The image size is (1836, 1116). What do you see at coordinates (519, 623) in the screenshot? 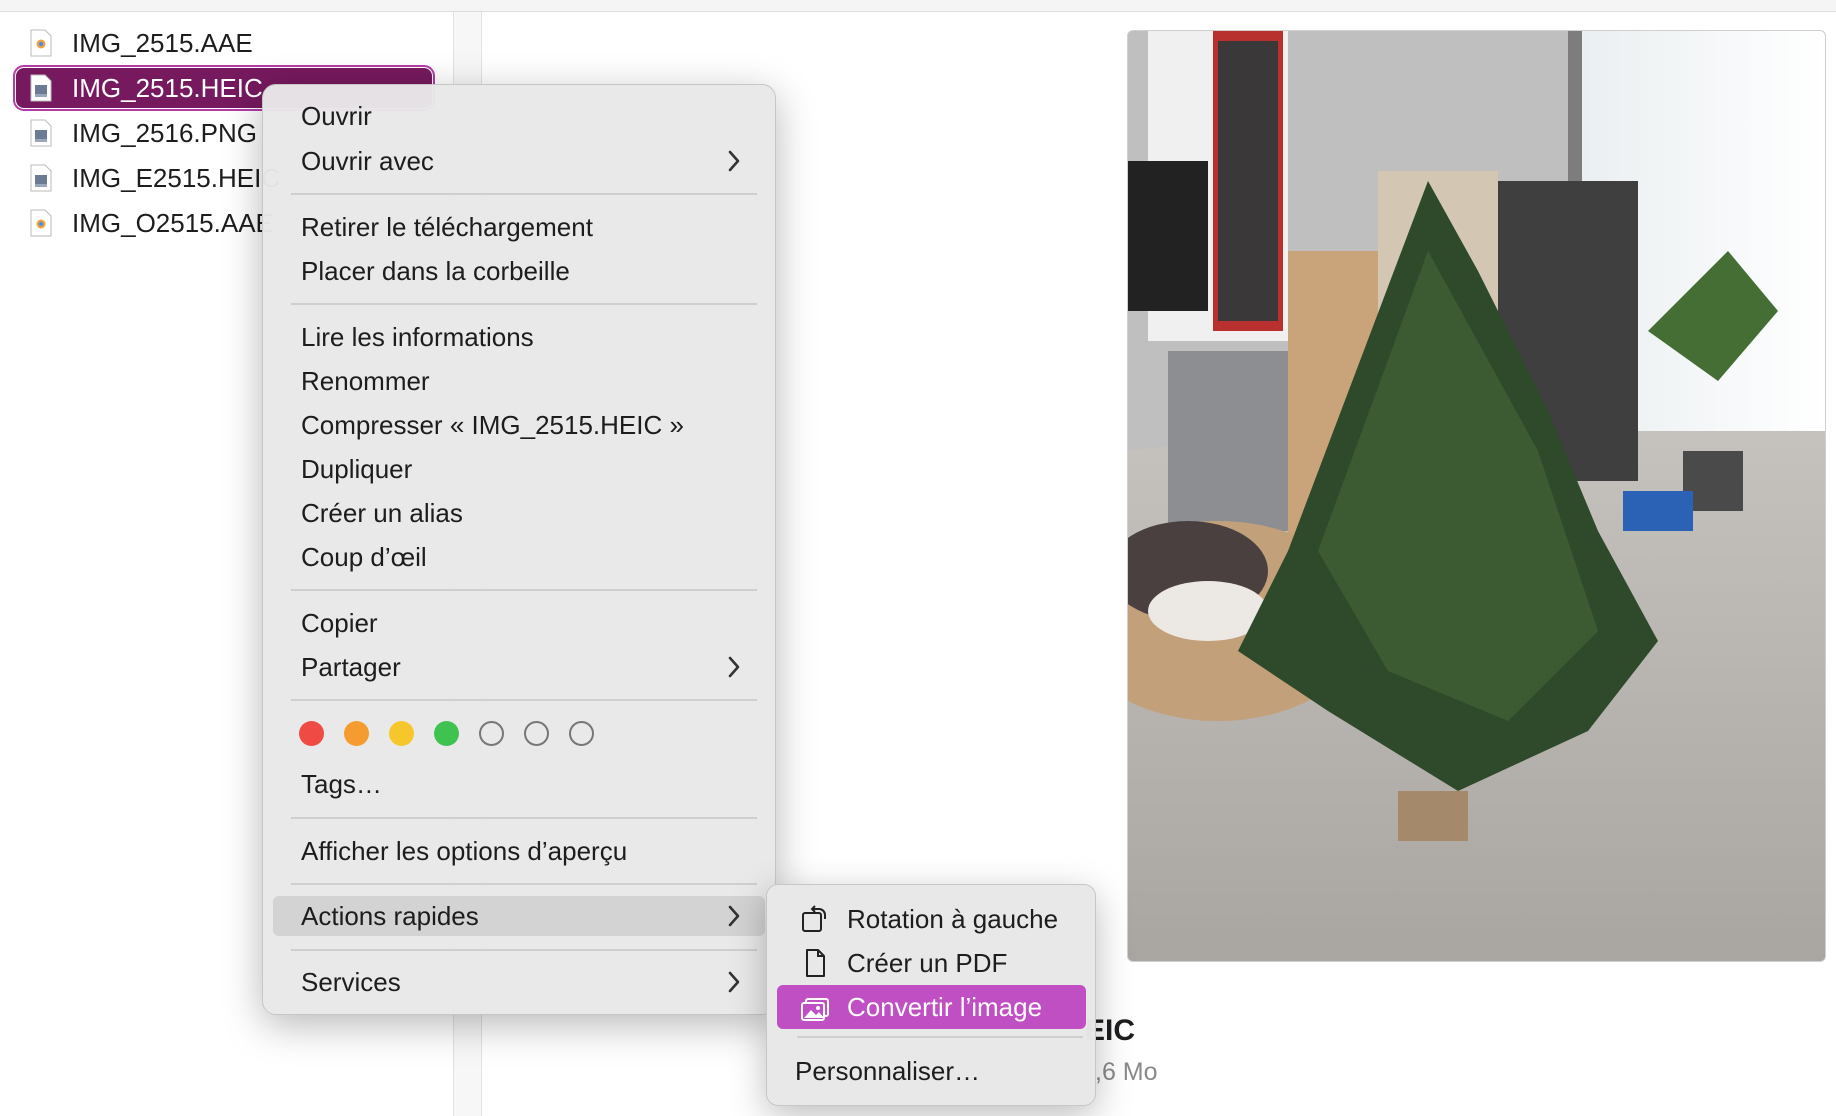
I see `menu-item-copy: Copier` at bounding box center [519, 623].